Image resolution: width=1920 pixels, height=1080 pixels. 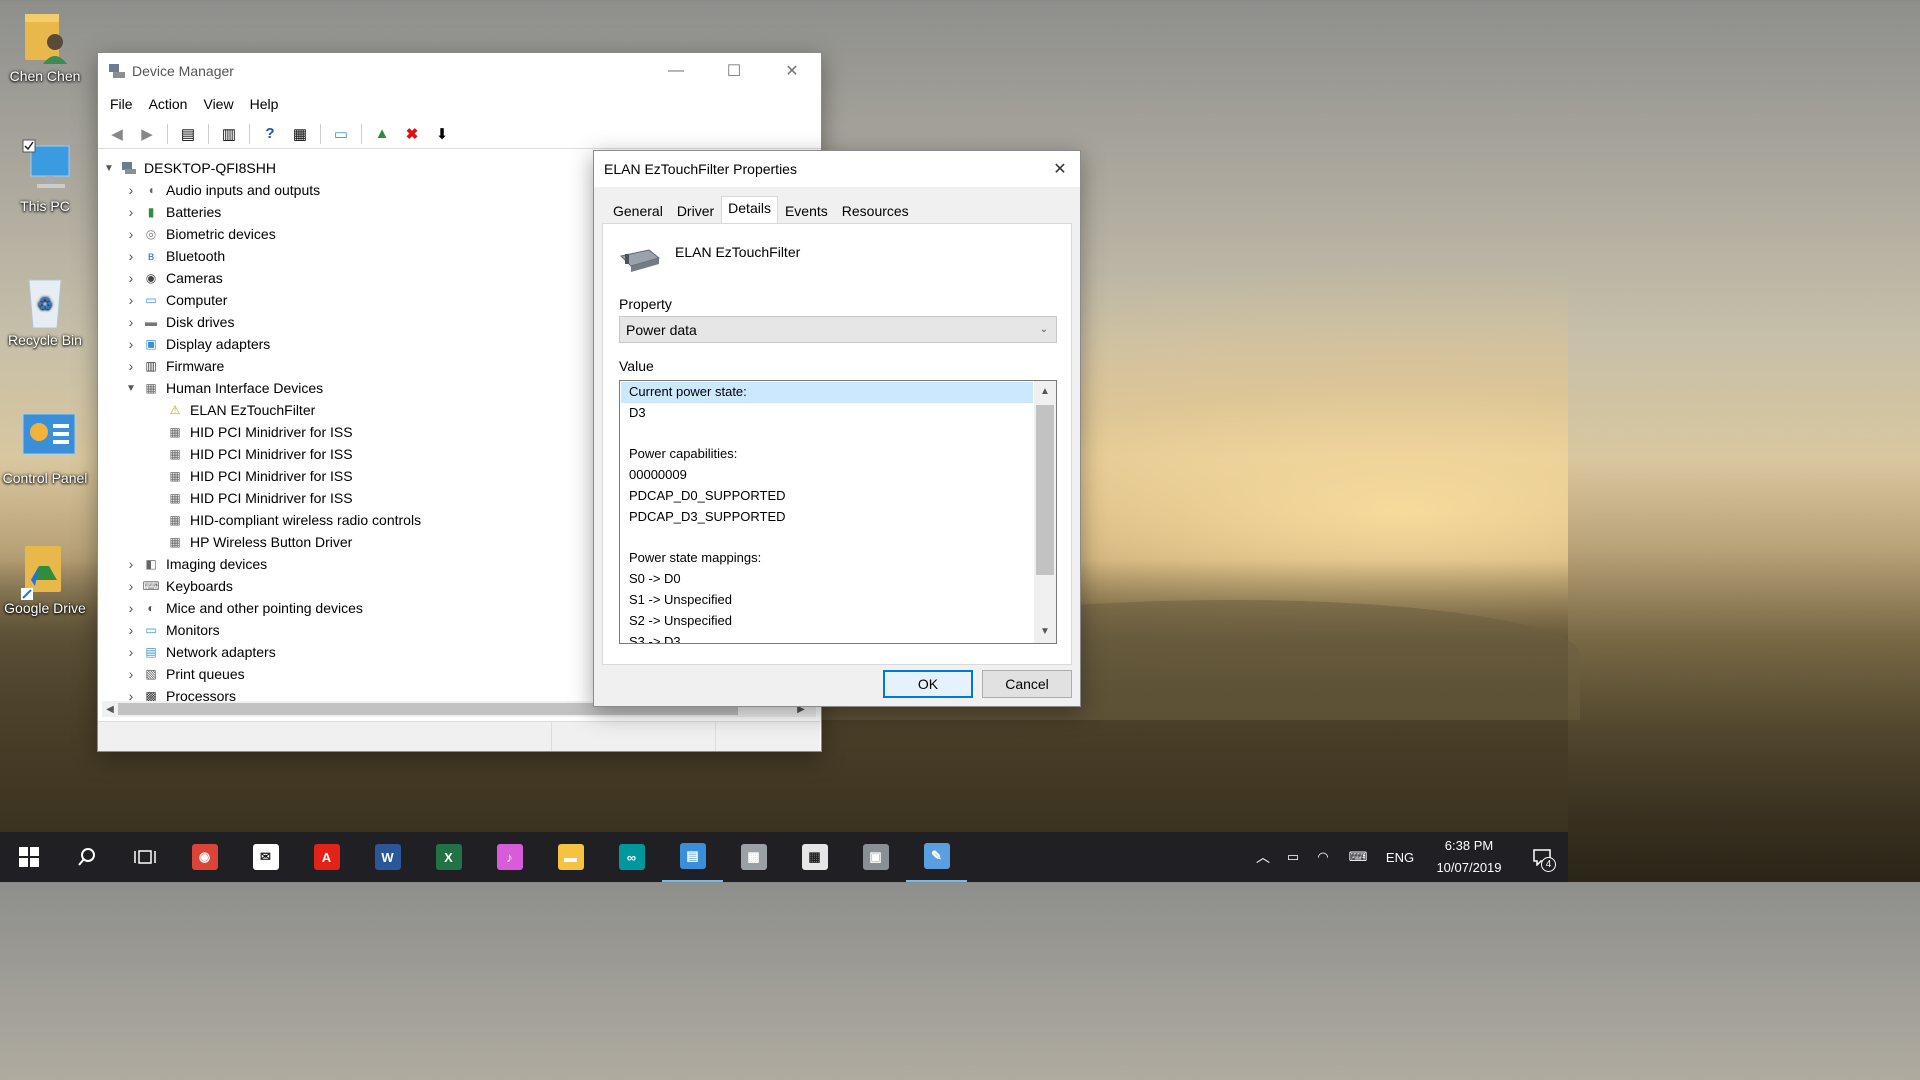 What do you see at coordinates (326, 857) in the screenshot?
I see `taskbar-app: A` at bounding box center [326, 857].